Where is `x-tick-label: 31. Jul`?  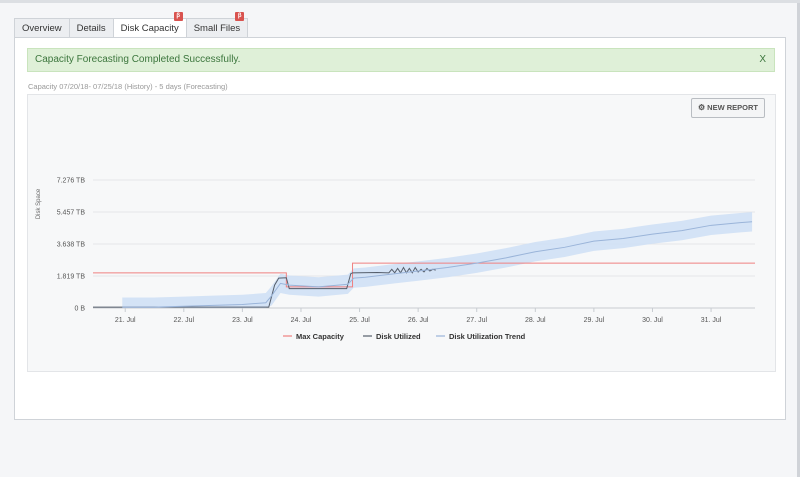
x-tick-label: 31. Jul is located at coordinates (711, 320).